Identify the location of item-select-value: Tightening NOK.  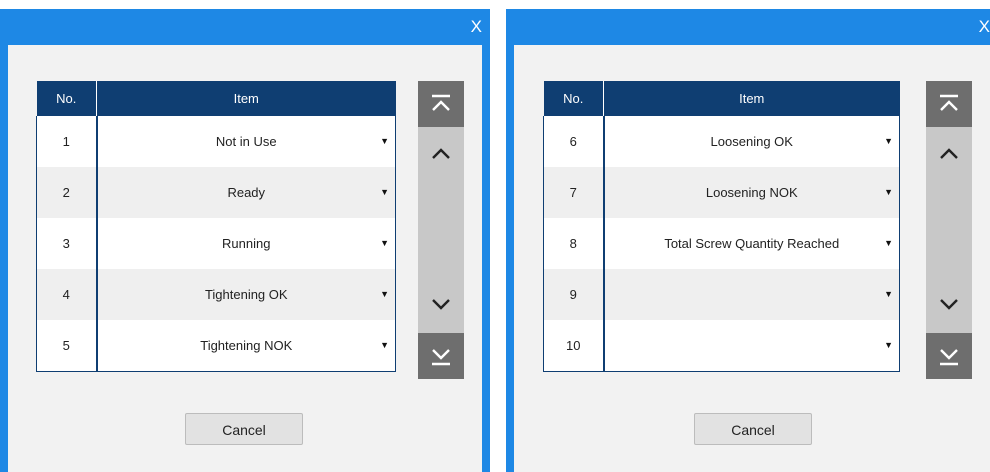
(246, 345).